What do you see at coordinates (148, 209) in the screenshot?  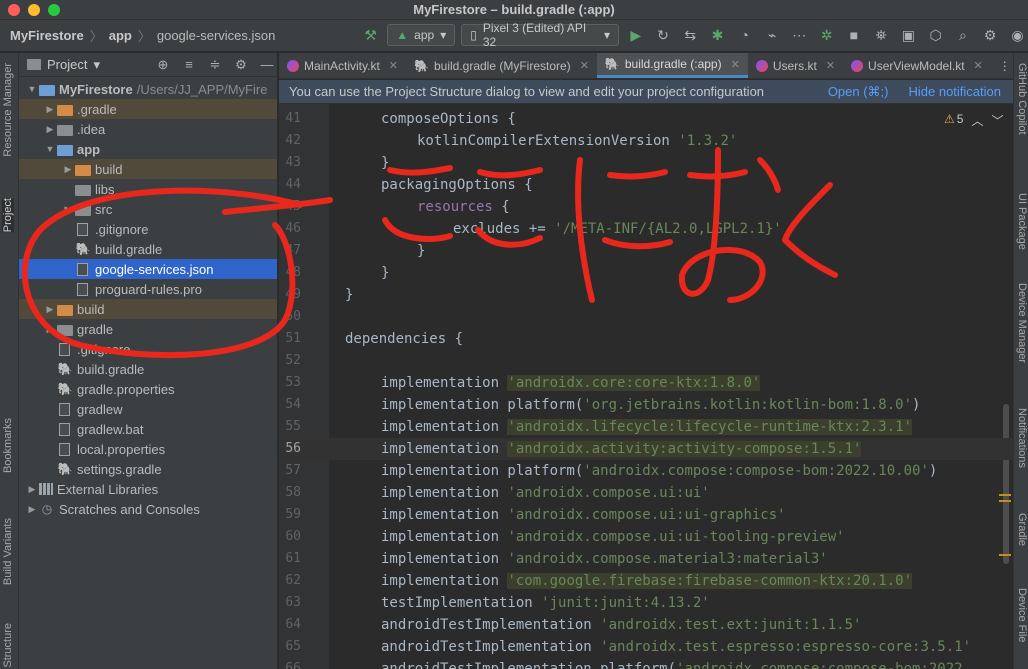 I see `tree-item: ▶ src` at bounding box center [148, 209].